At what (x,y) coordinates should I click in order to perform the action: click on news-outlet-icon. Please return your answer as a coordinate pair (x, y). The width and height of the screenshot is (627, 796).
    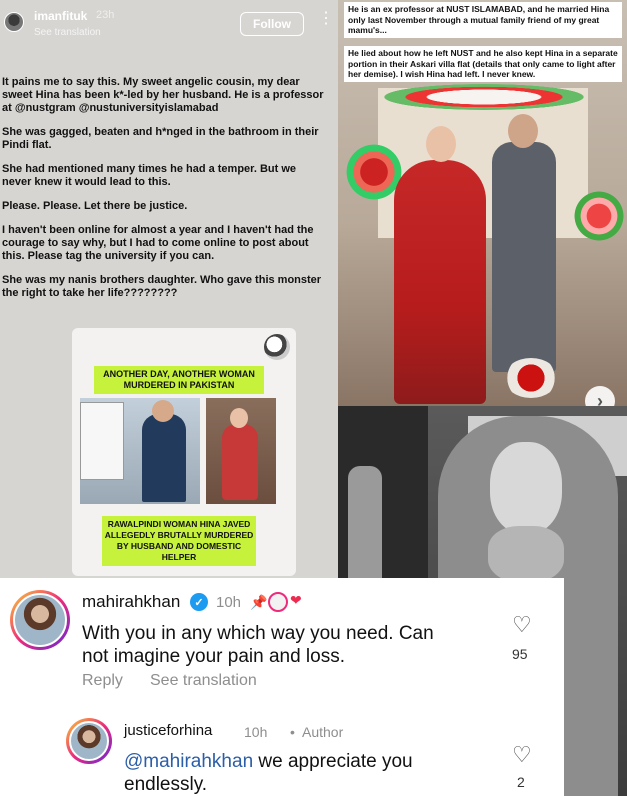
    Looking at the image, I should click on (277, 347).